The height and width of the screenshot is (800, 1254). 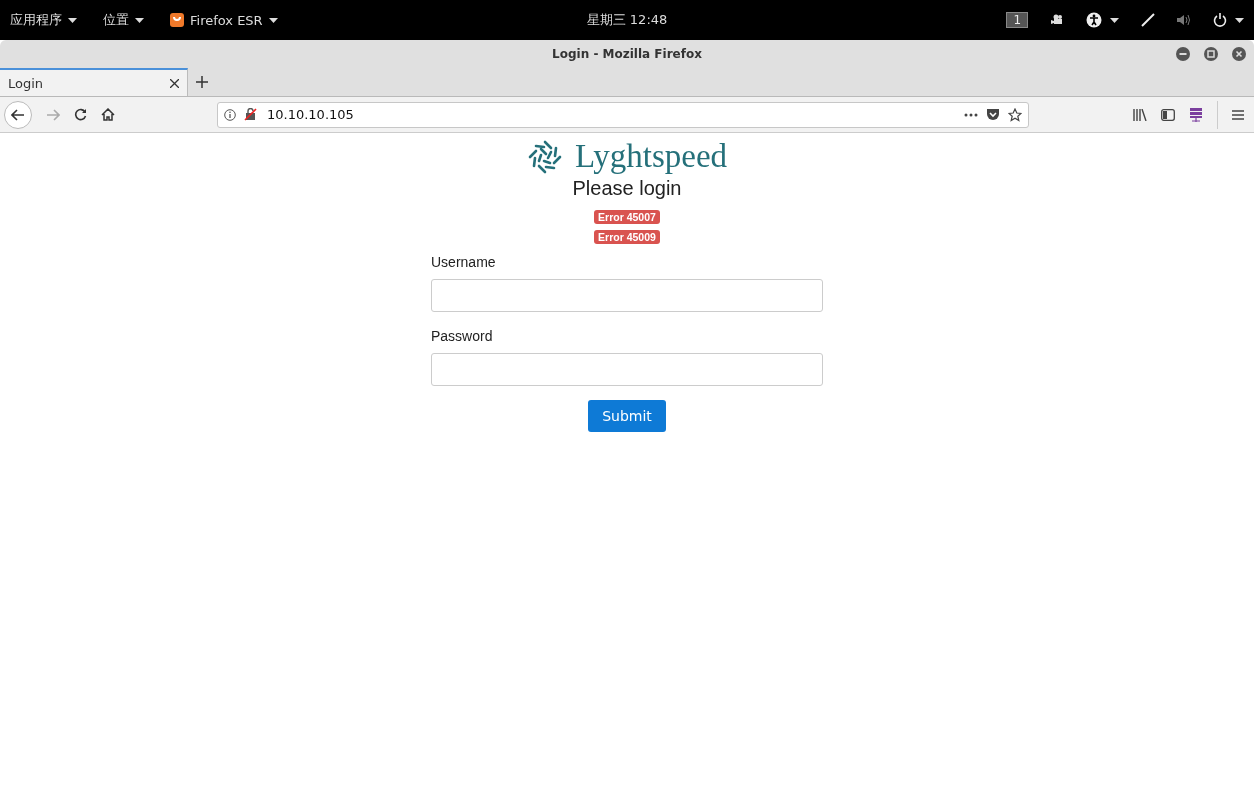 I want to click on close-icon, so click(x=1239, y=54).